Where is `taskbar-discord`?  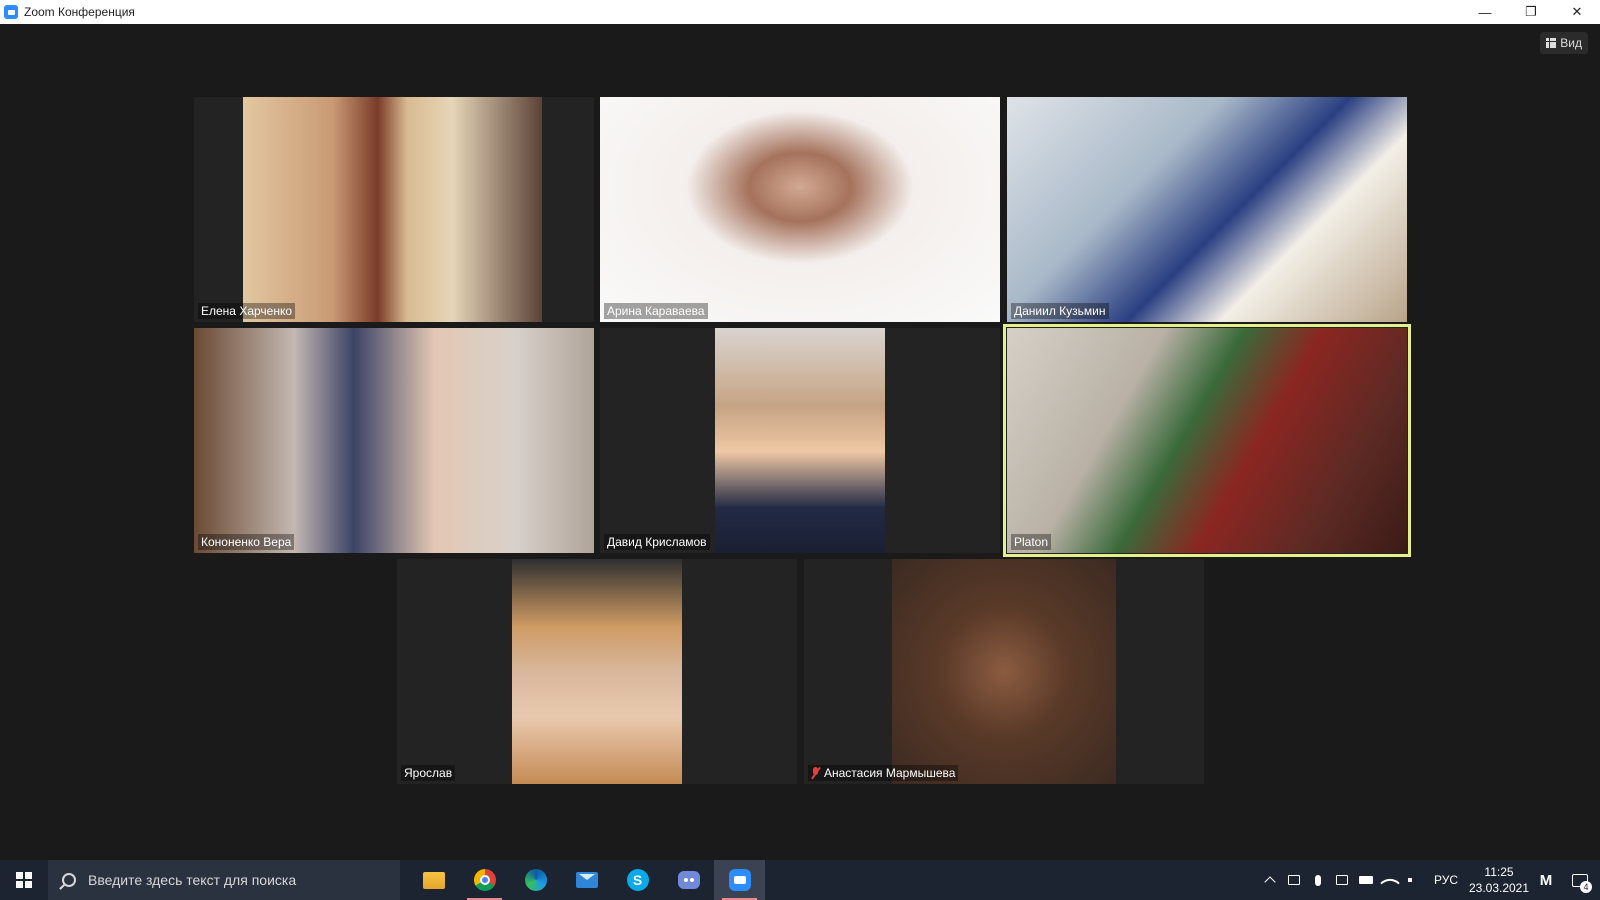
taskbar-discord is located at coordinates (688, 880).